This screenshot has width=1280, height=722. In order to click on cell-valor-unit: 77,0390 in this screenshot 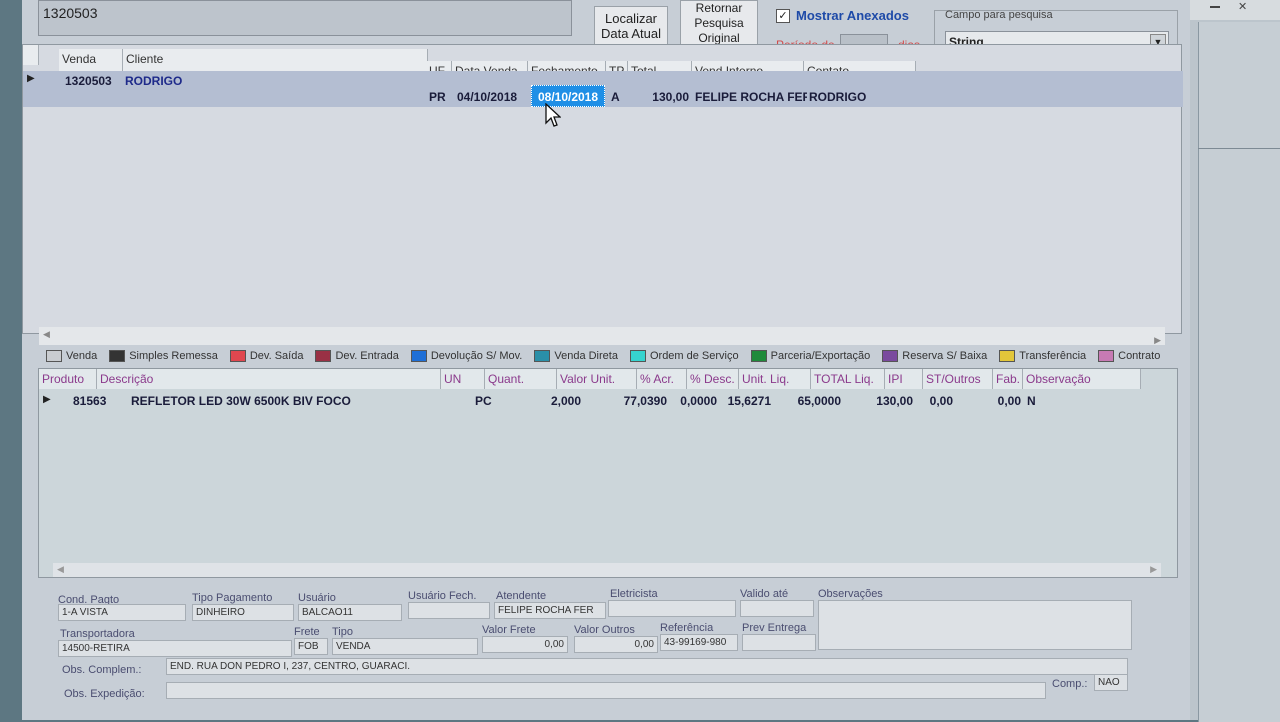, I will do `click(645, 401)`.